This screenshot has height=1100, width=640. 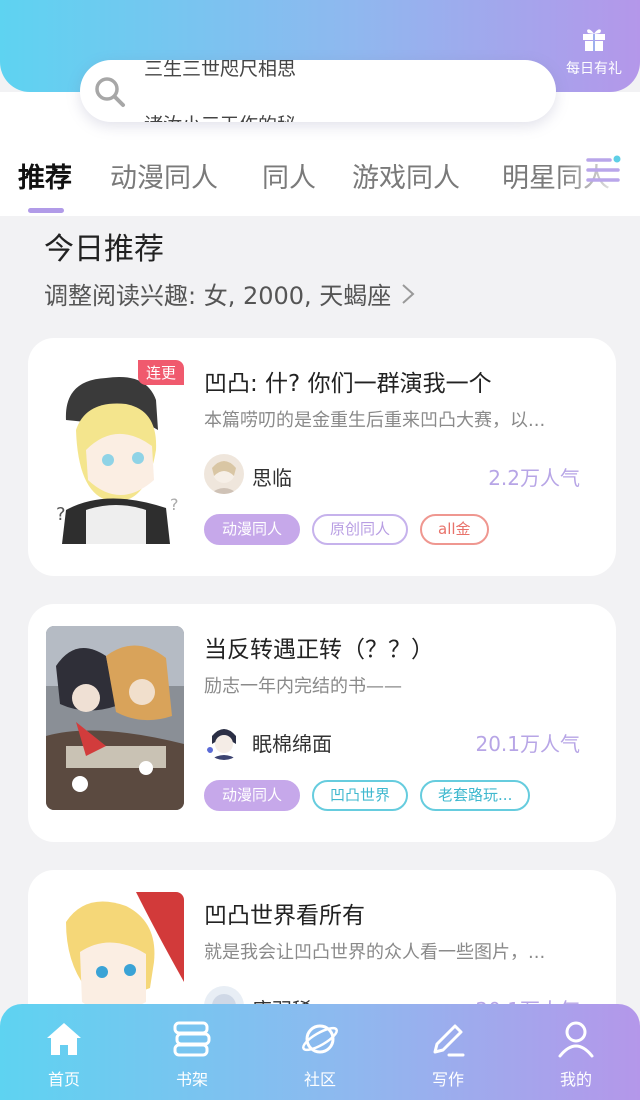 What do you see at coordinates (319, 1079) in the screenshot?
I see `nav-label: 社区` at bounding box center [319, 1079].